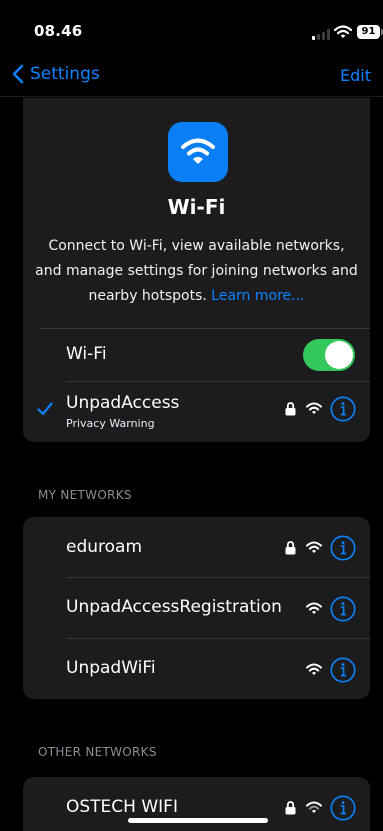 This screenshot has height=831, width=383. What do you see at coordinates (104, 547) in the screenshot?
I see `network-name: eduroam` at bounding box center [104, 547].